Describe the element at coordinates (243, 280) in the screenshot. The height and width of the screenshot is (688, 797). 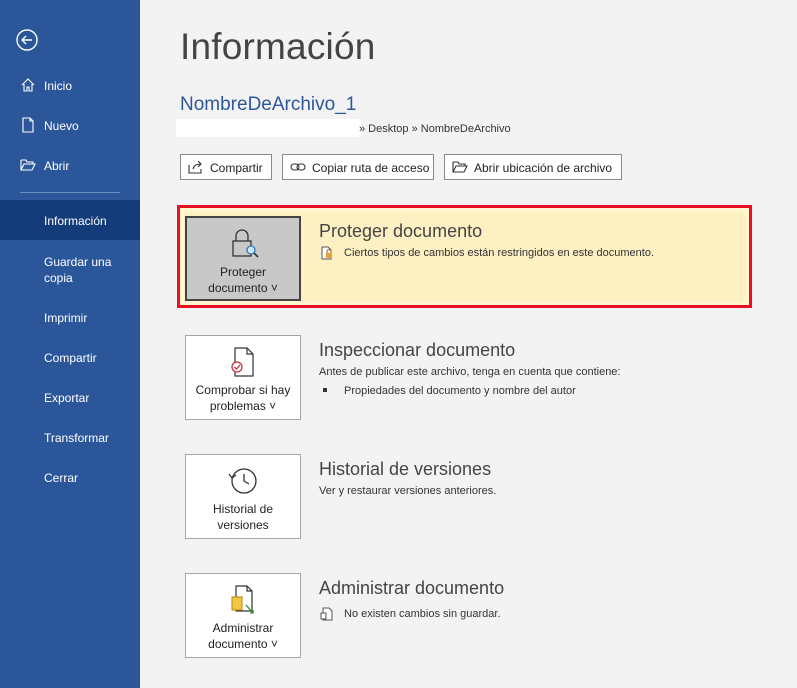
I see `protect-button-label: Proteger documento ˅` at that location.